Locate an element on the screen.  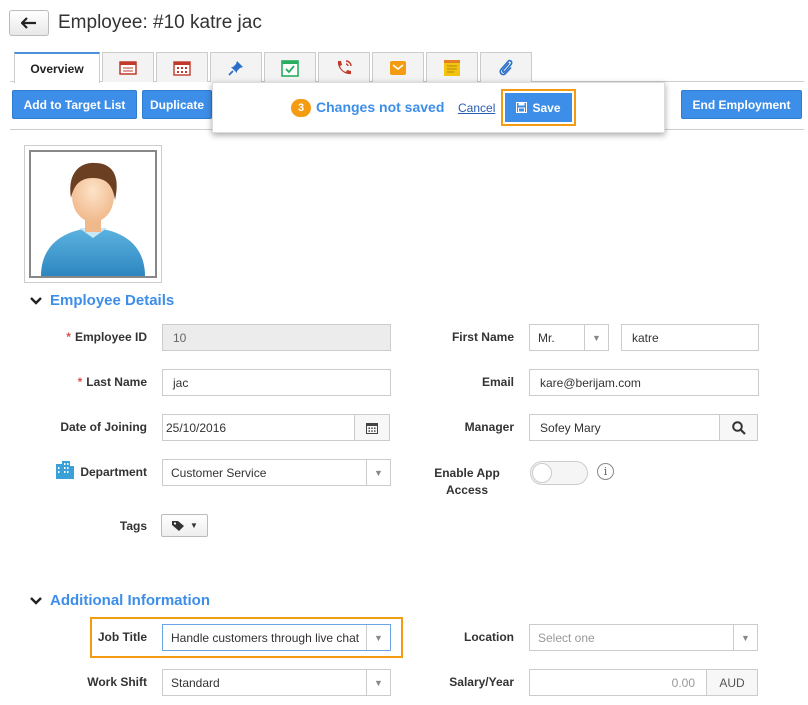
back-button is located at coordinates (29, 23).